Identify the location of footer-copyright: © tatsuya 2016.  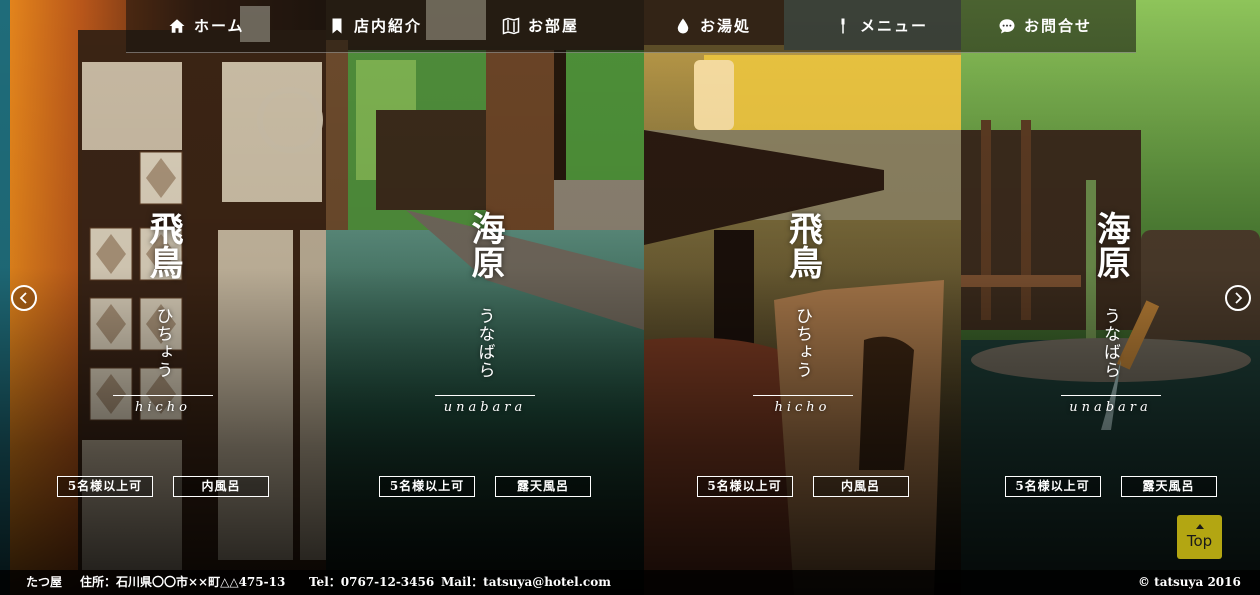
(1189, 582).